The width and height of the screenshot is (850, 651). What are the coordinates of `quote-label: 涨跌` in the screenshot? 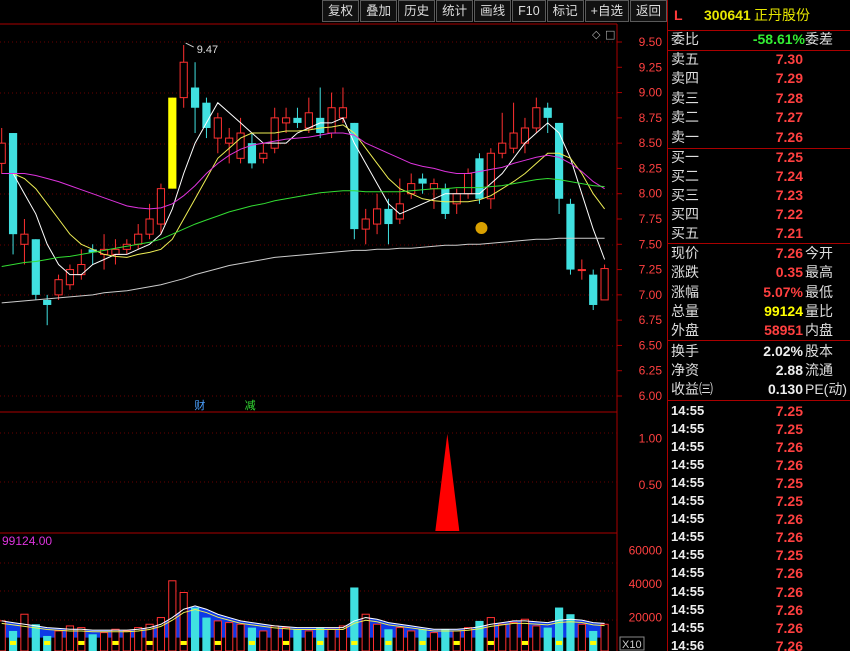 It's located at (685, 272).